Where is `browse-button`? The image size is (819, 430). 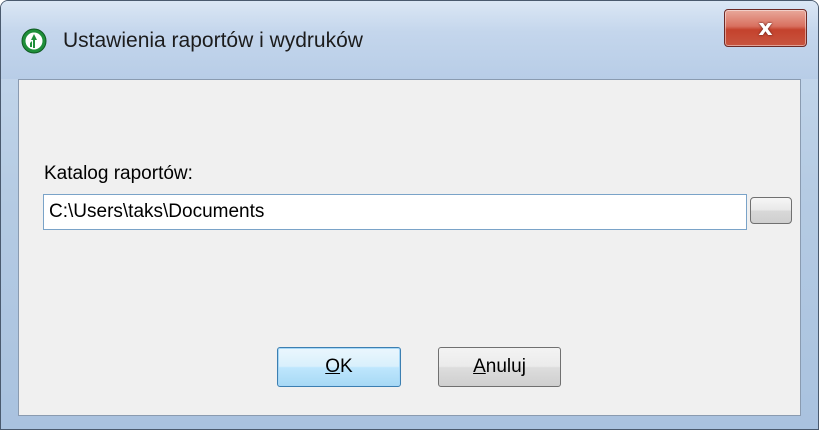 browse-button is located at coordinates (771, 210).